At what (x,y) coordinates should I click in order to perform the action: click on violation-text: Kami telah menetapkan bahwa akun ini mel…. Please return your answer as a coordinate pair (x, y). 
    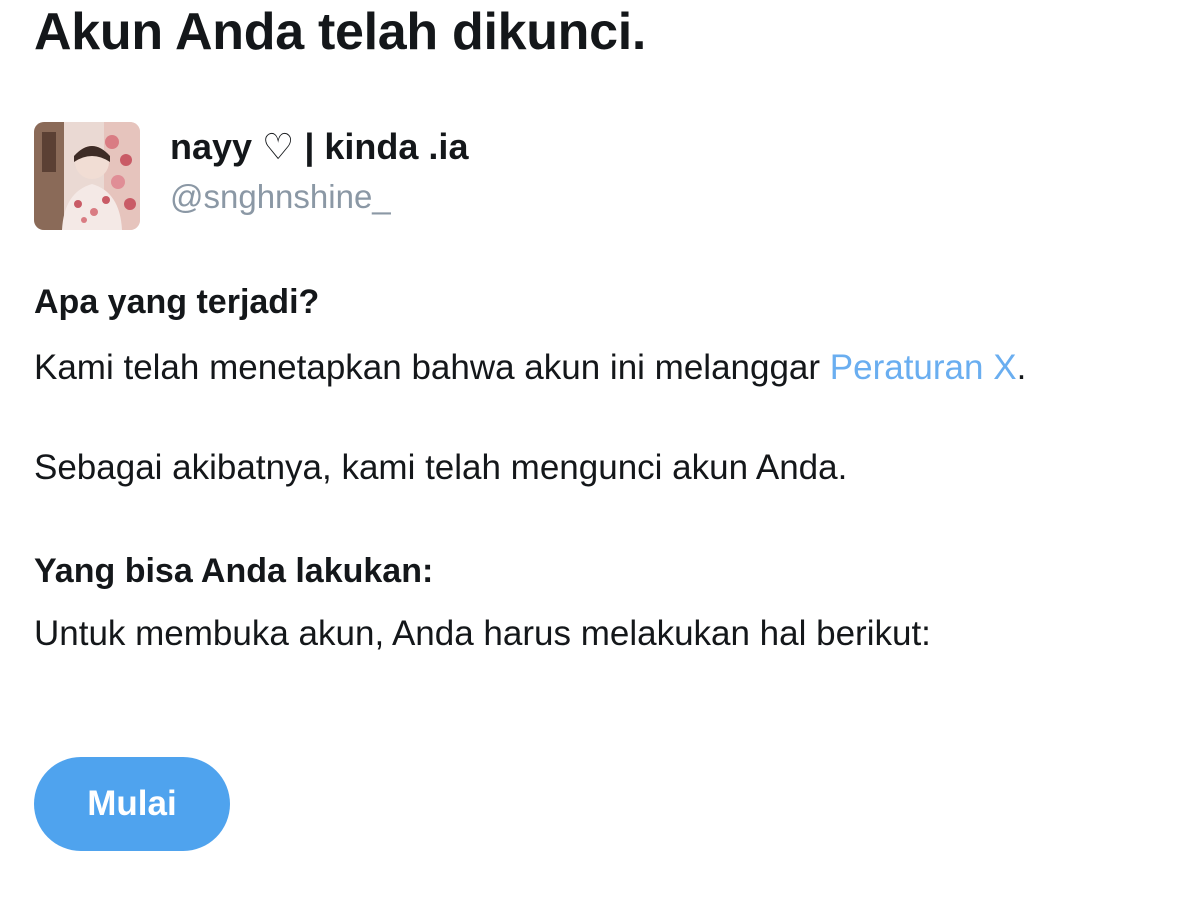
    Looking at the image, I should click on (530, 368).